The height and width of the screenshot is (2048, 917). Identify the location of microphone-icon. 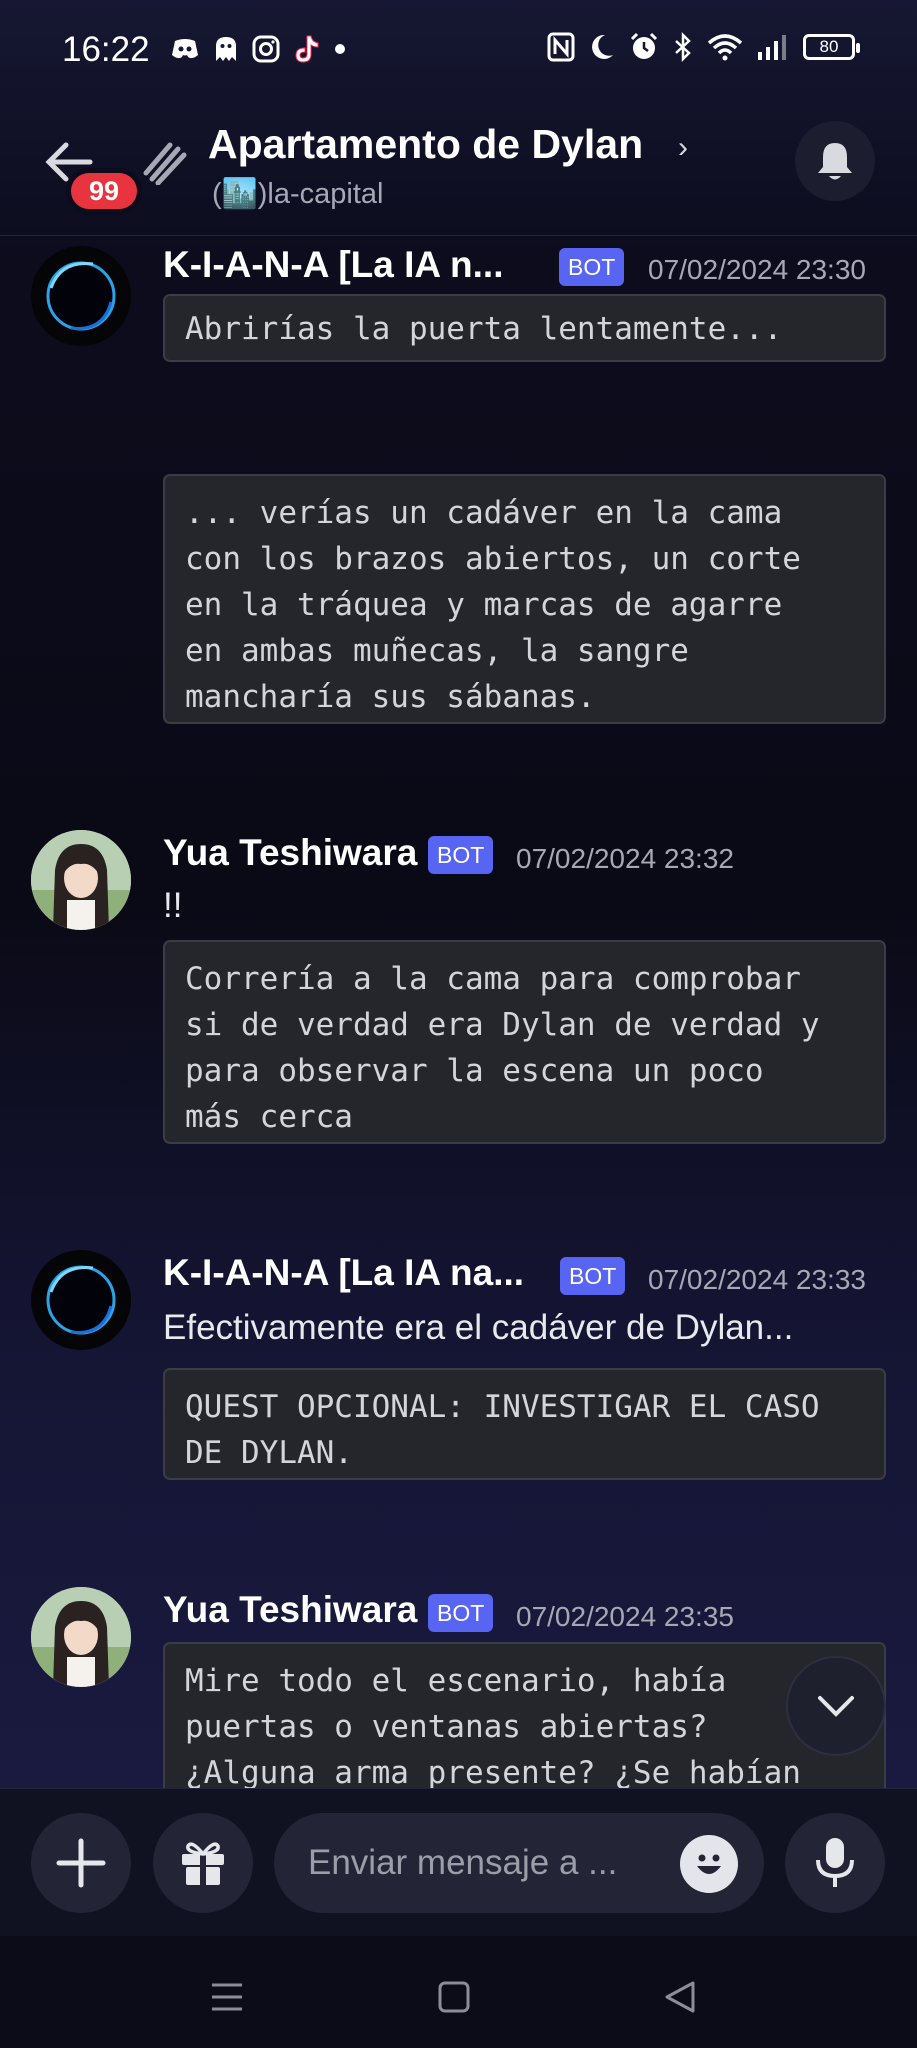
(835, 1862).